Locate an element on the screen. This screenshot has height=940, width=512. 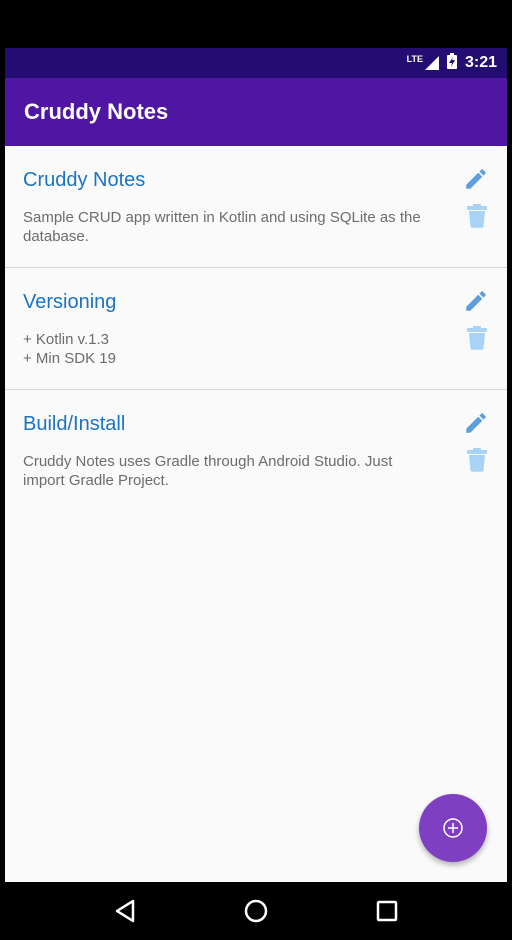
status-bar: LTE 3:21 is located at coordinates (256, 63).